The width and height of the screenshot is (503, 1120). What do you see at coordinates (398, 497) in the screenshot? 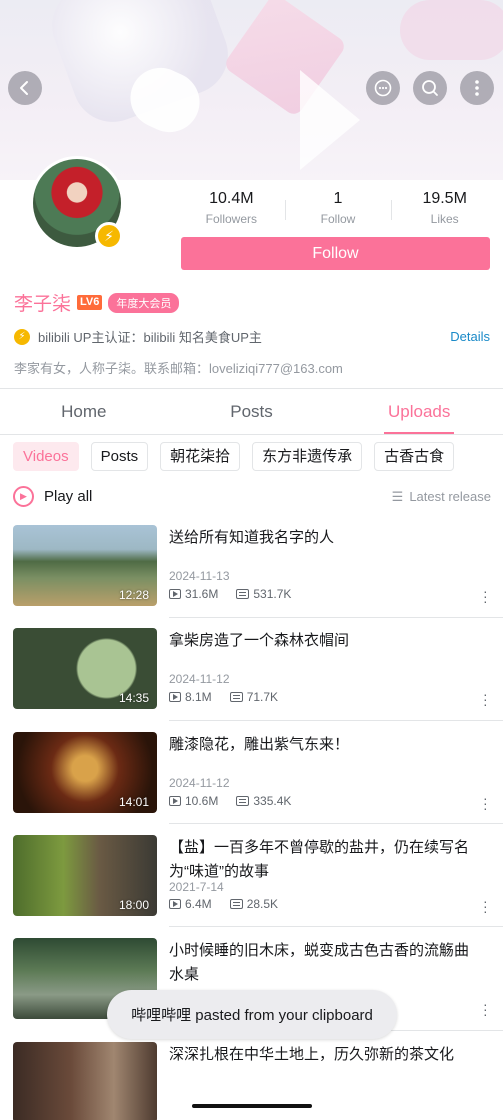
I see `sort-lines-icon: ☰` at bounding box center [398, 497].